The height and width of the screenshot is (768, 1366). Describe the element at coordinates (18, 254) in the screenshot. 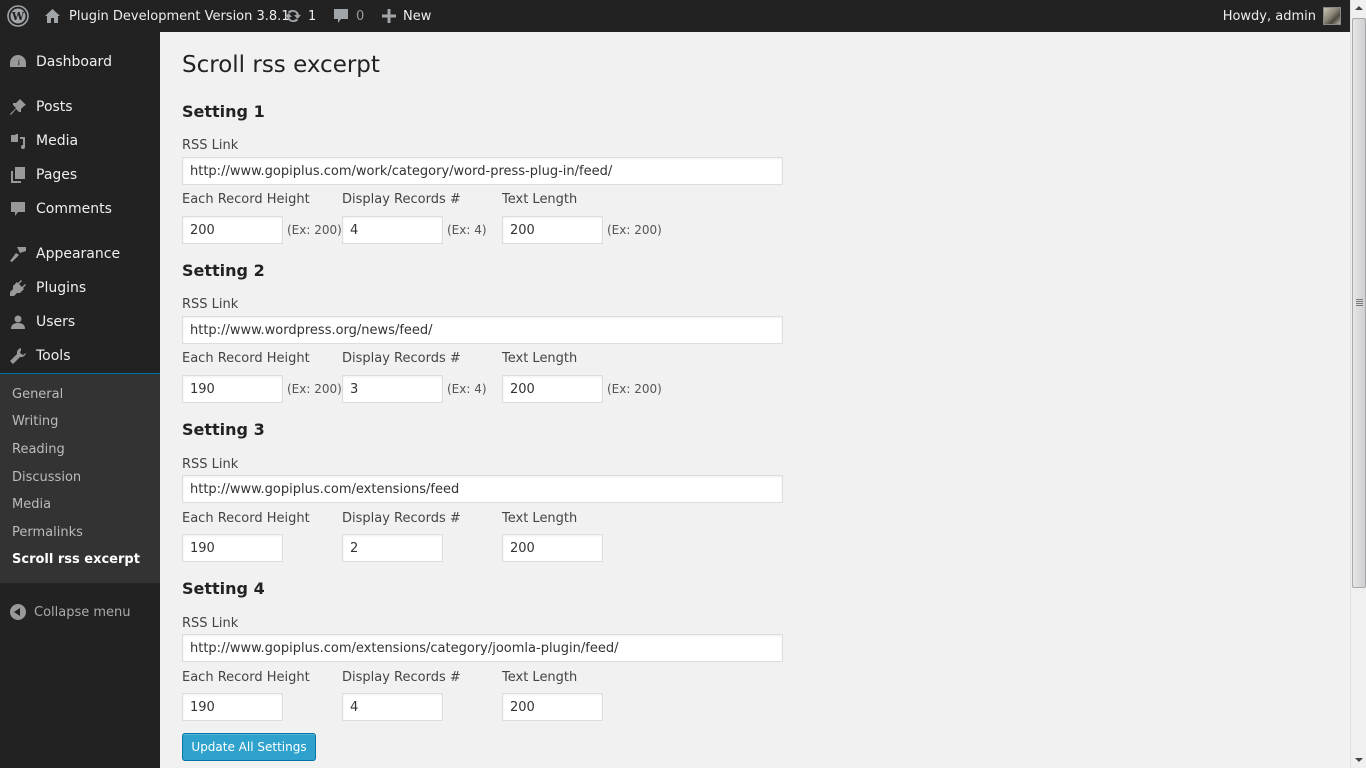

I see `paintbrush-icon` at that location.